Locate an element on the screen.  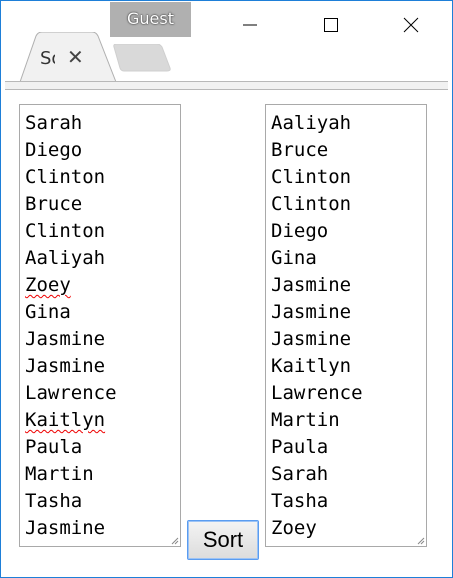
close-window-button is located at coordinates (411, 25).